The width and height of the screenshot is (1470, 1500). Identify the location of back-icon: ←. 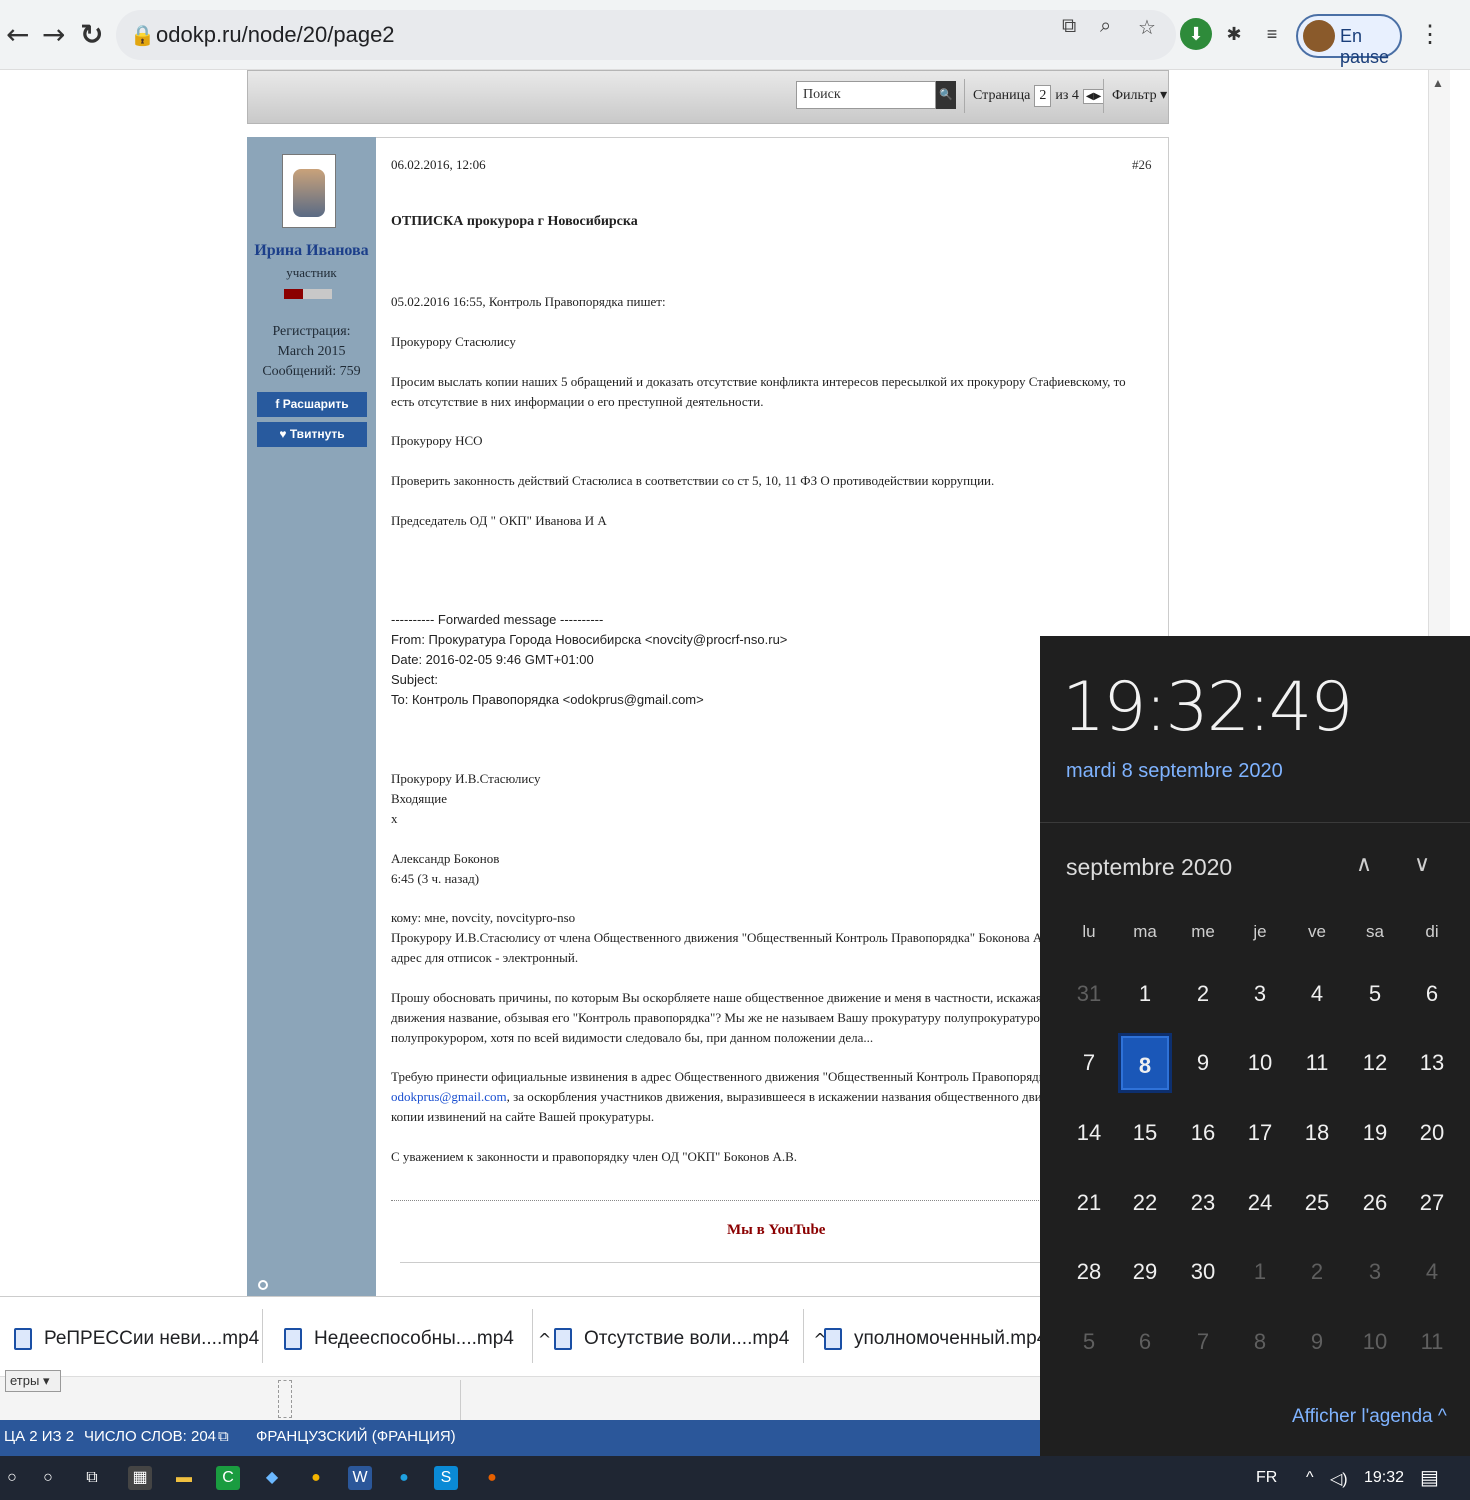
(17, 34).